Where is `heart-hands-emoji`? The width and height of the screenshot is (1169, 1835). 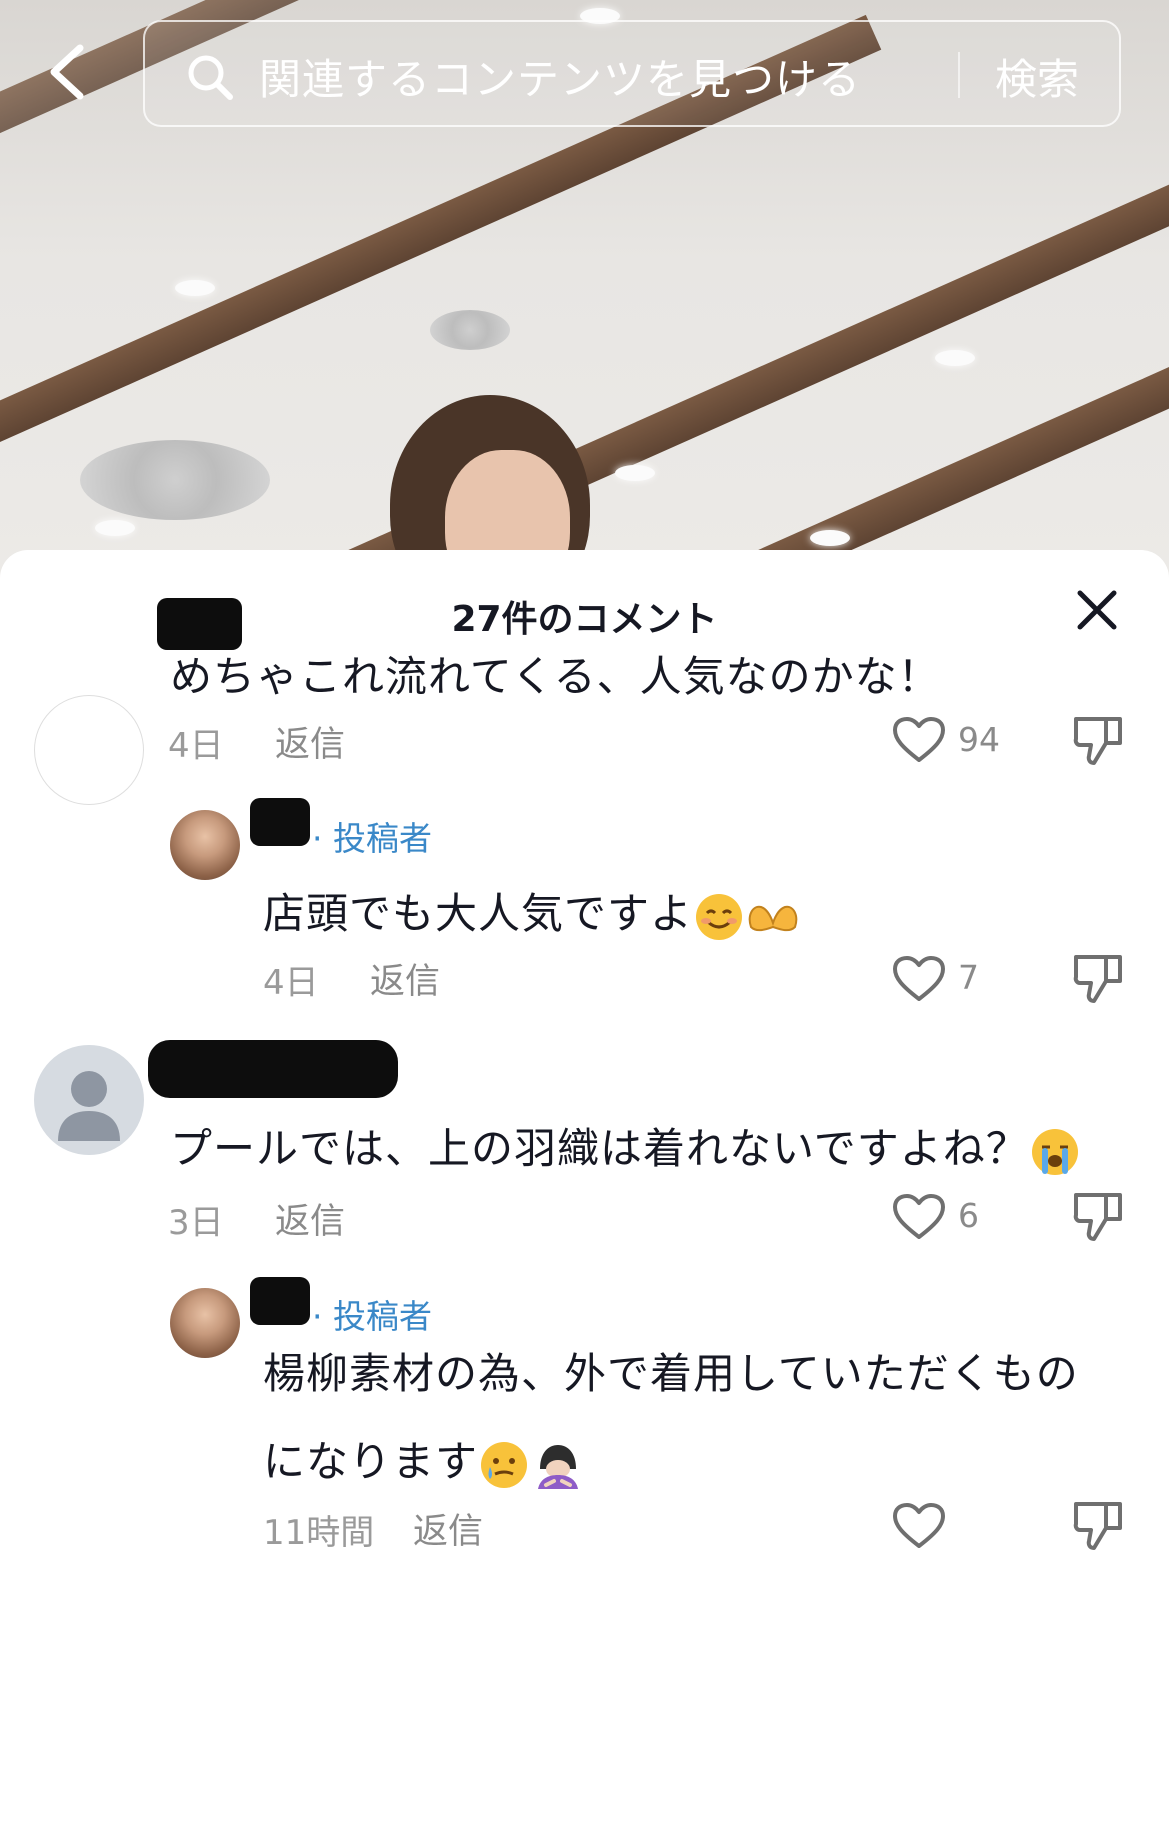
heart-hands-emoji is located at coordinates (773, 918).